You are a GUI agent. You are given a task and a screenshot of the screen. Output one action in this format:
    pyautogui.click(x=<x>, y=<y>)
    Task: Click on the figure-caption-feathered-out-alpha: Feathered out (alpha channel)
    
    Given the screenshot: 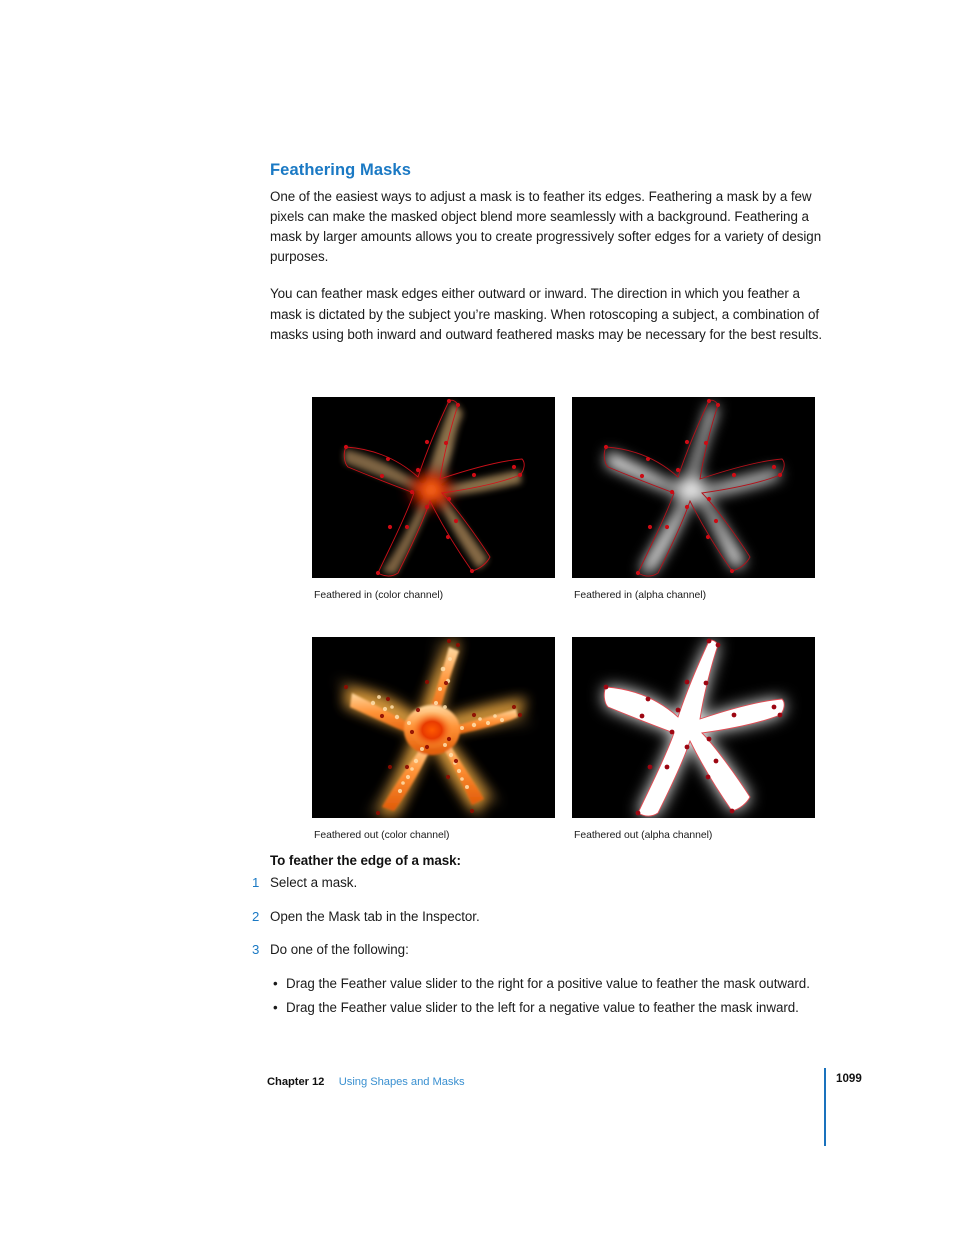 What is the action you would take?
    pyautogui.click(x=643, y=835)
    